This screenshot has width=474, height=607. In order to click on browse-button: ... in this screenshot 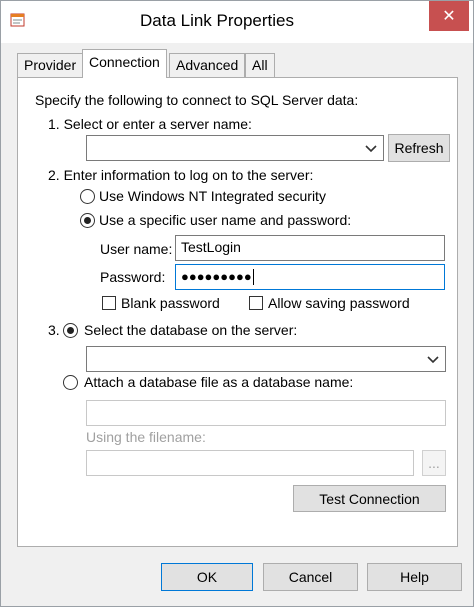, I will do `click(434, 463)`.